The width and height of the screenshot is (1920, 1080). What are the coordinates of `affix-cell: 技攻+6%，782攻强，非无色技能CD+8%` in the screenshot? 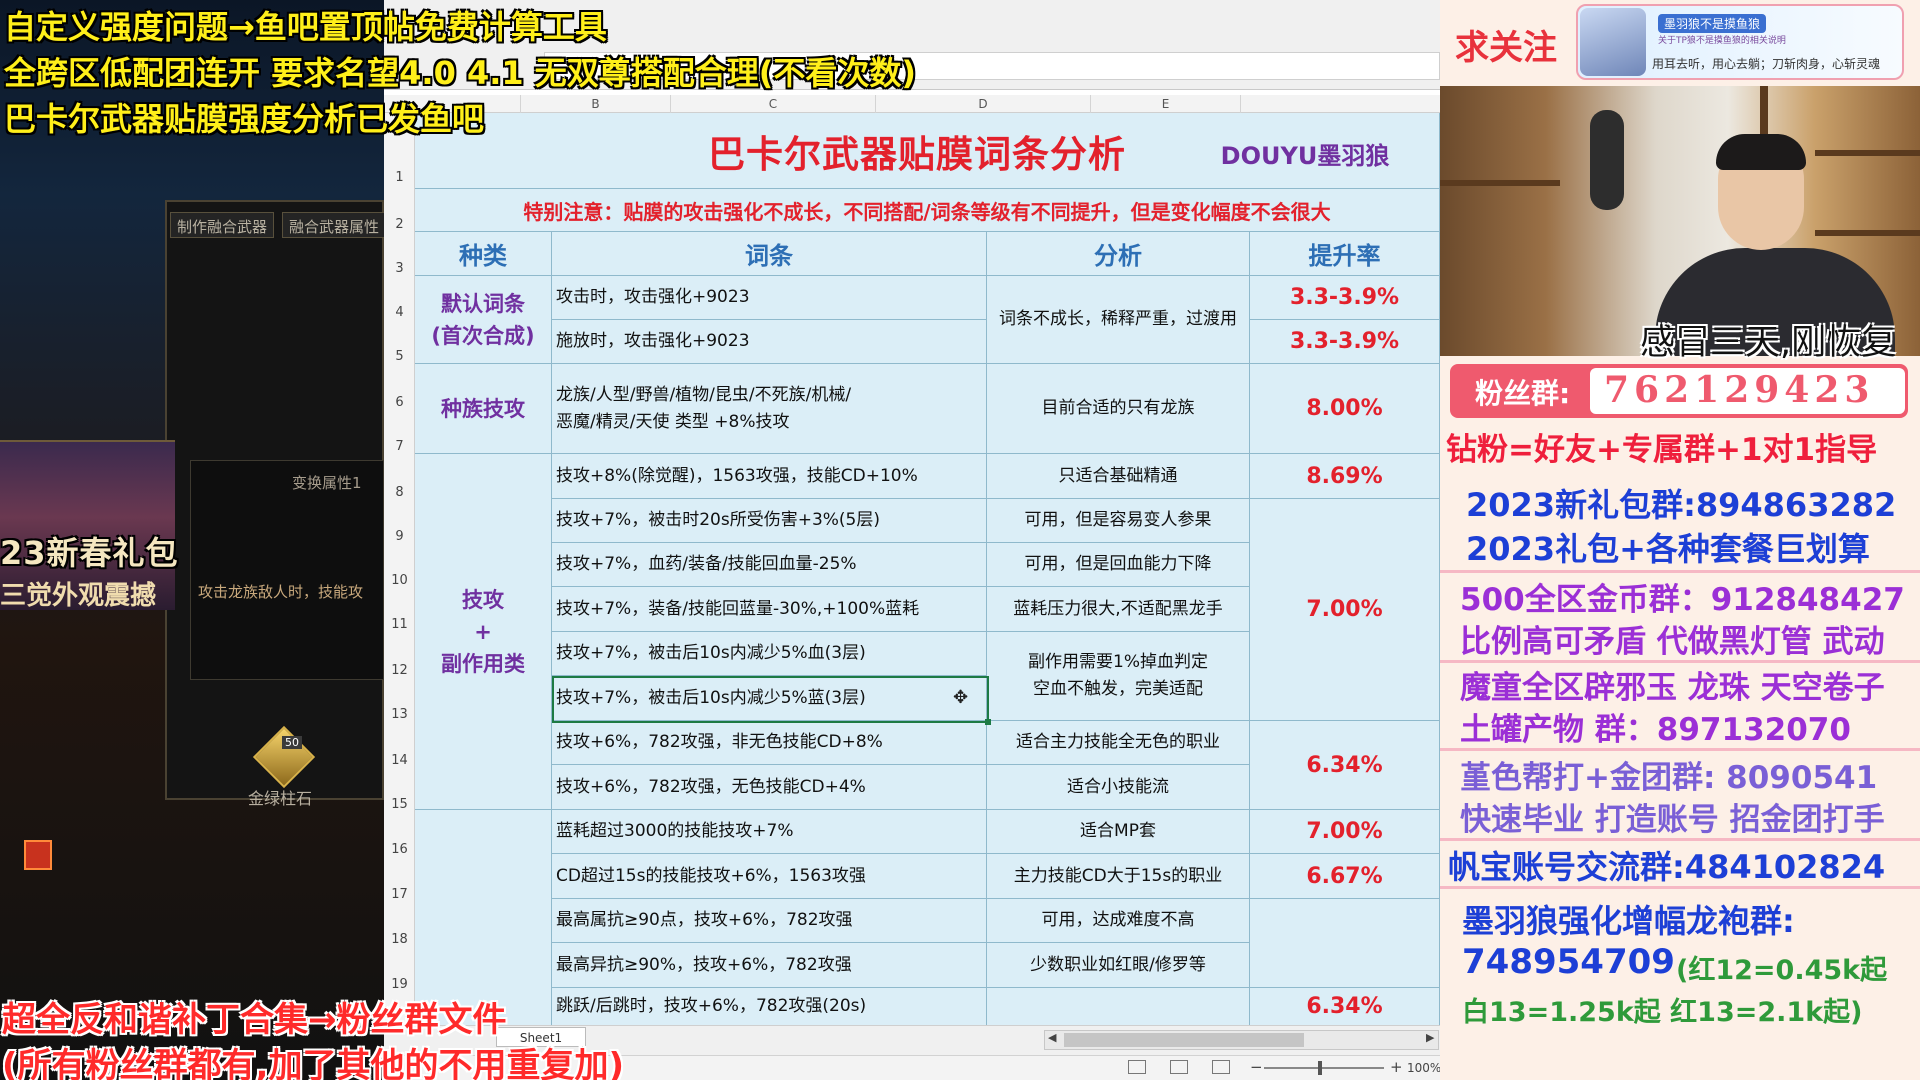 It's located at (769, 743).